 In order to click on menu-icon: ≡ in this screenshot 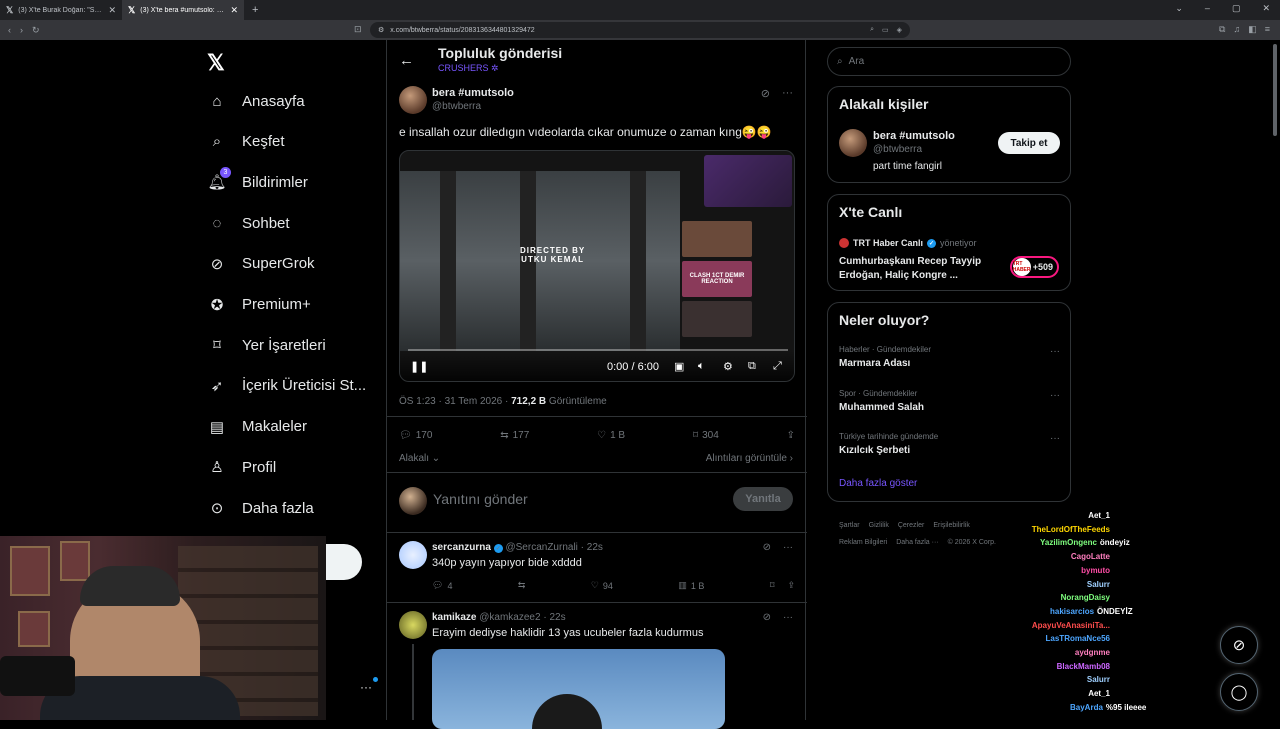, I will do `click(1267, 29)`.